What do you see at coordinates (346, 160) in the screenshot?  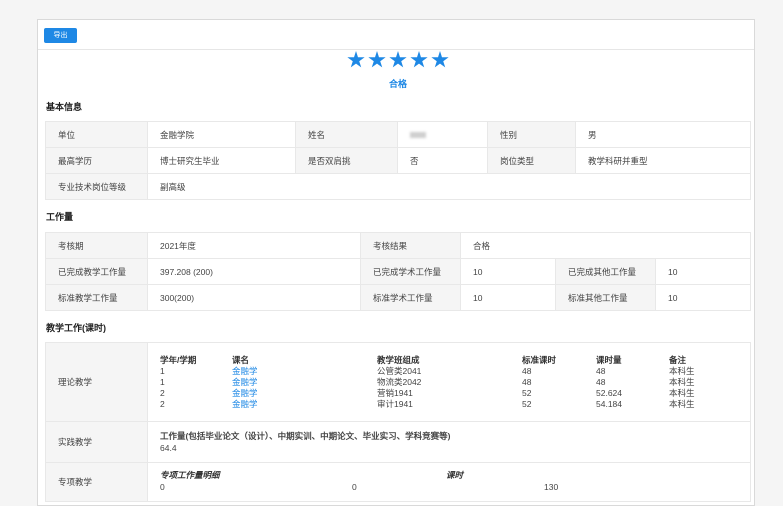 I see `dual-role-label: 是否双肩挑` at bounding box center [346, 160].